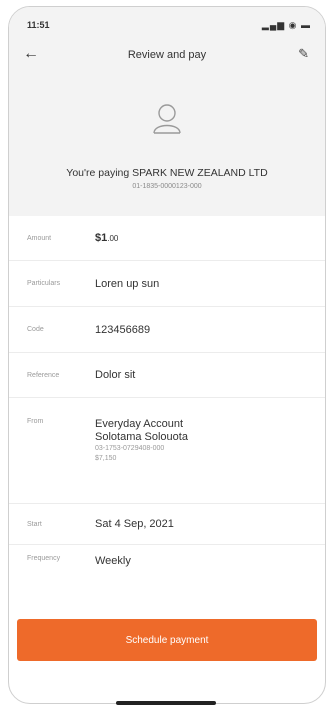  What do you see at coordinates (167, 375) in the screenshot?
I see `reference-row: Reference Dolor sit` at bounding box center [167, 375].